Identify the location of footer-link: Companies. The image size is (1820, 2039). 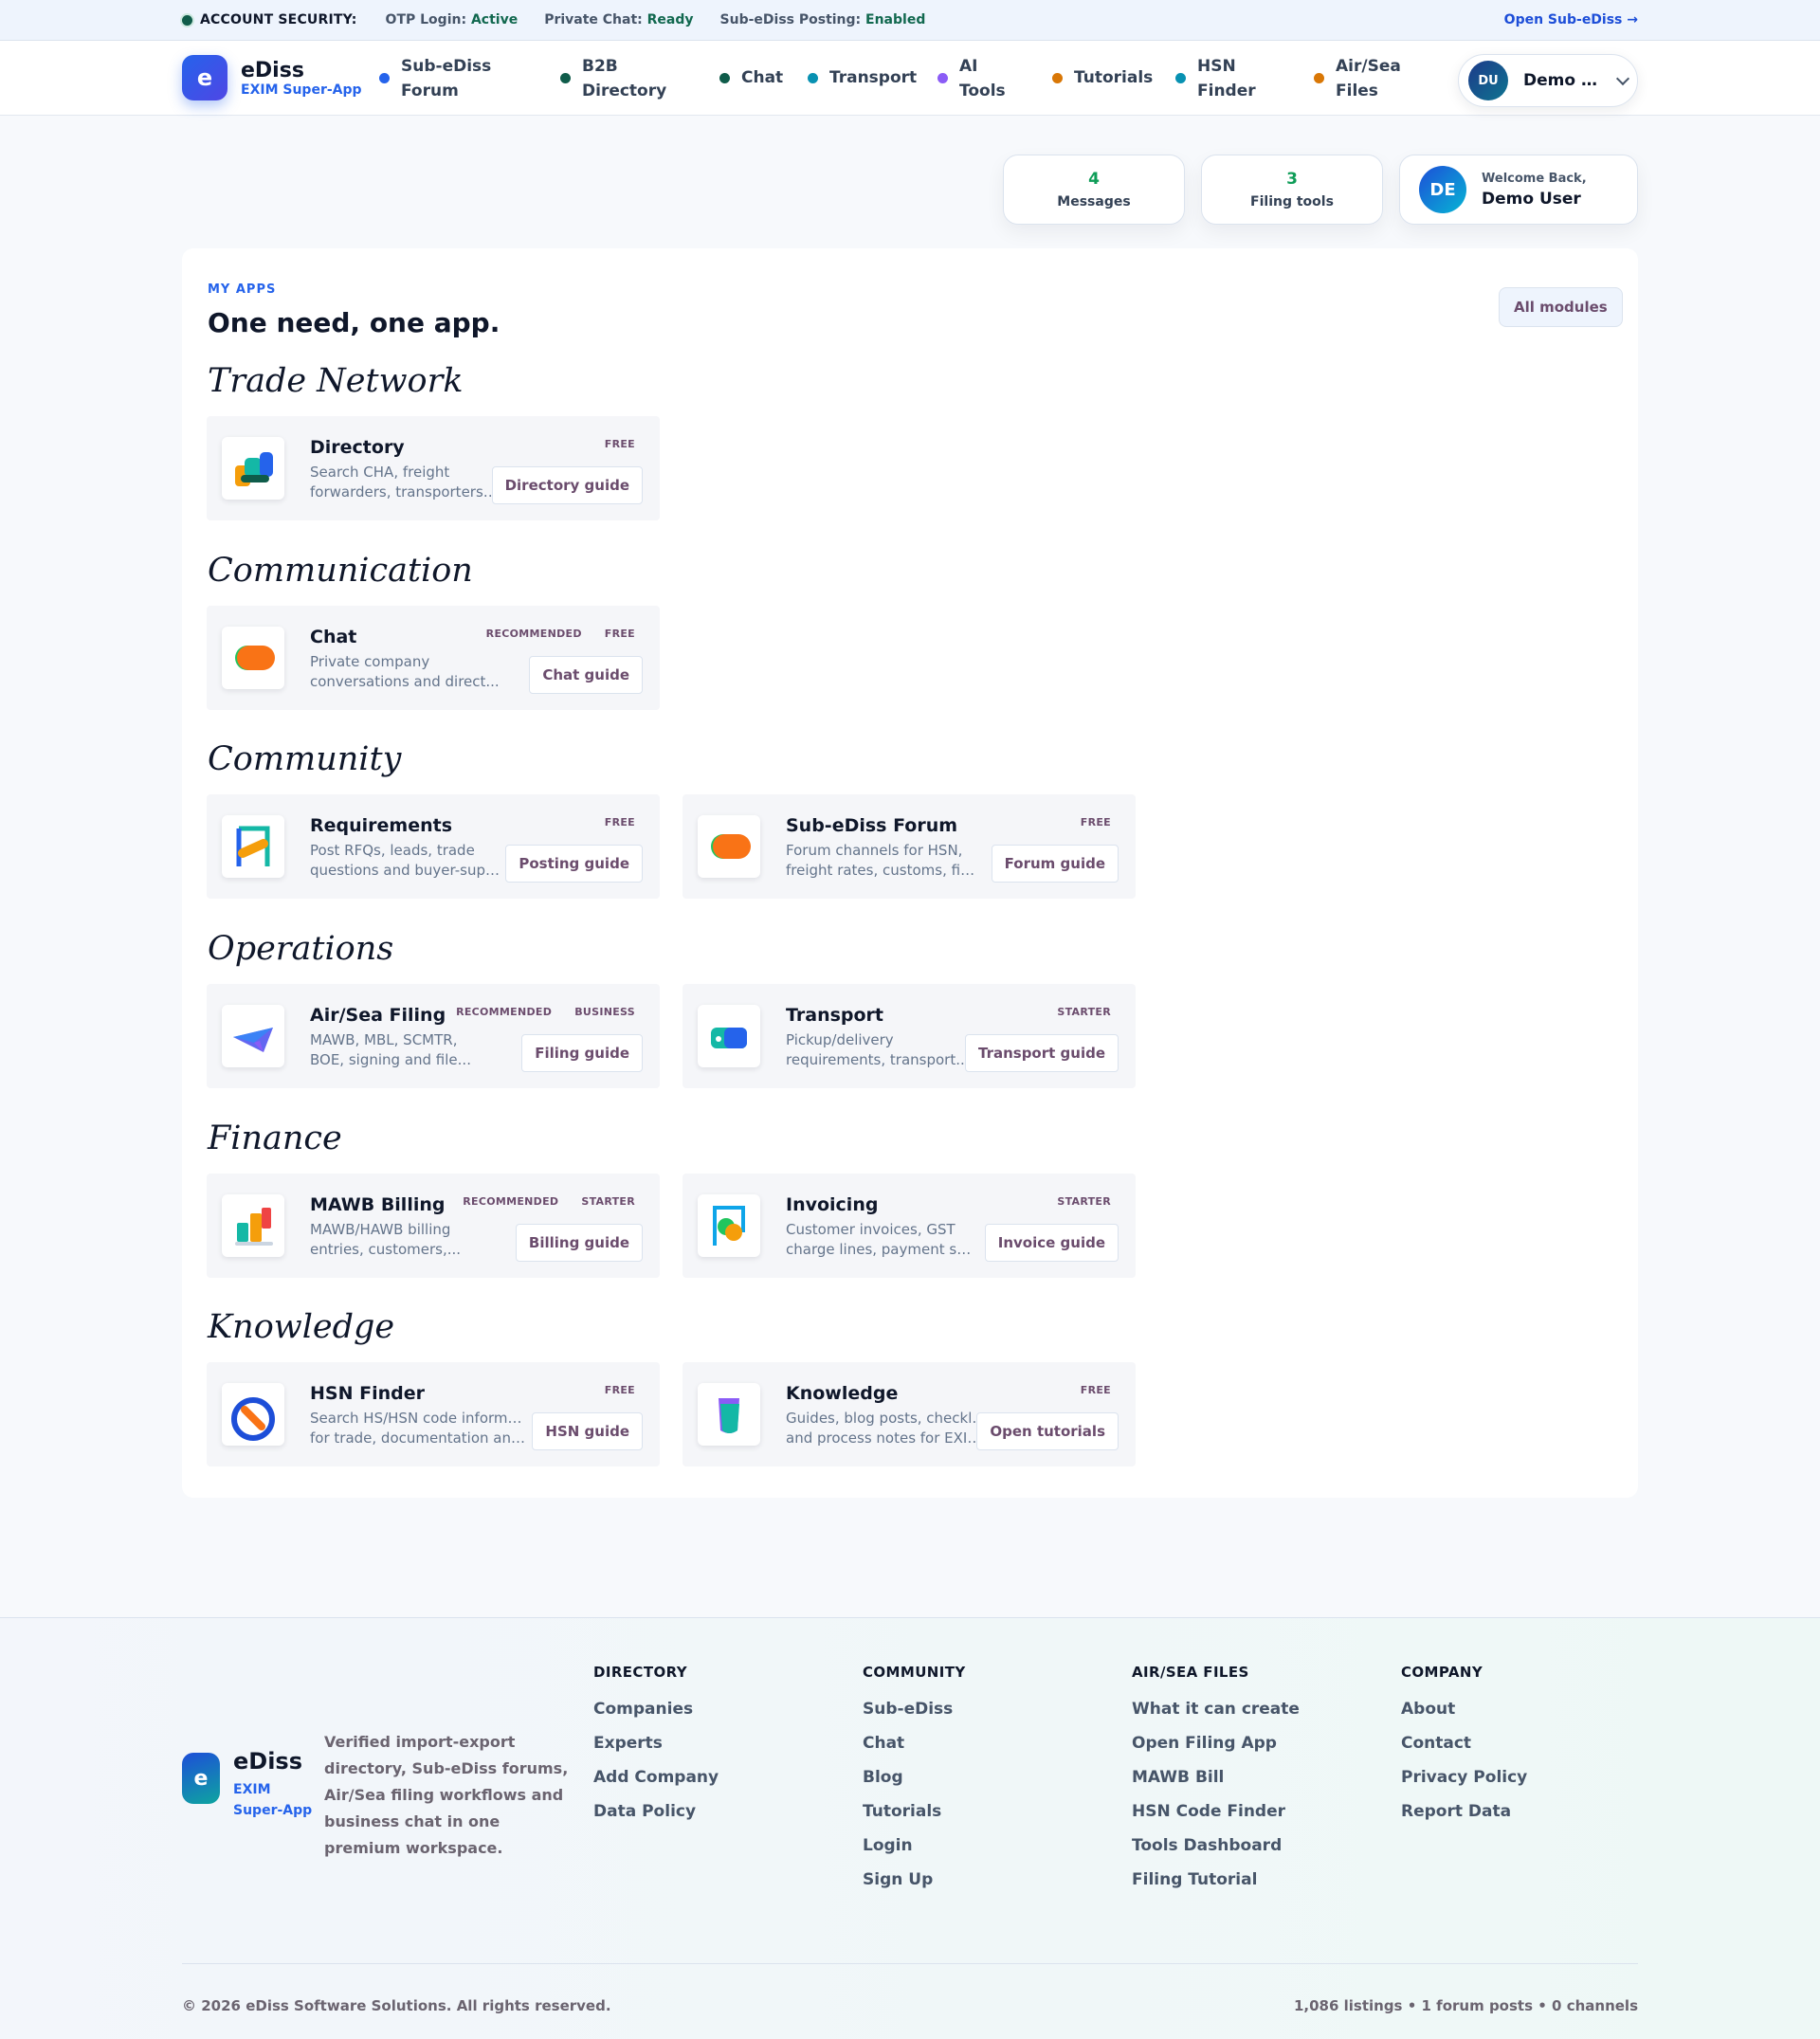
(656, 1717).